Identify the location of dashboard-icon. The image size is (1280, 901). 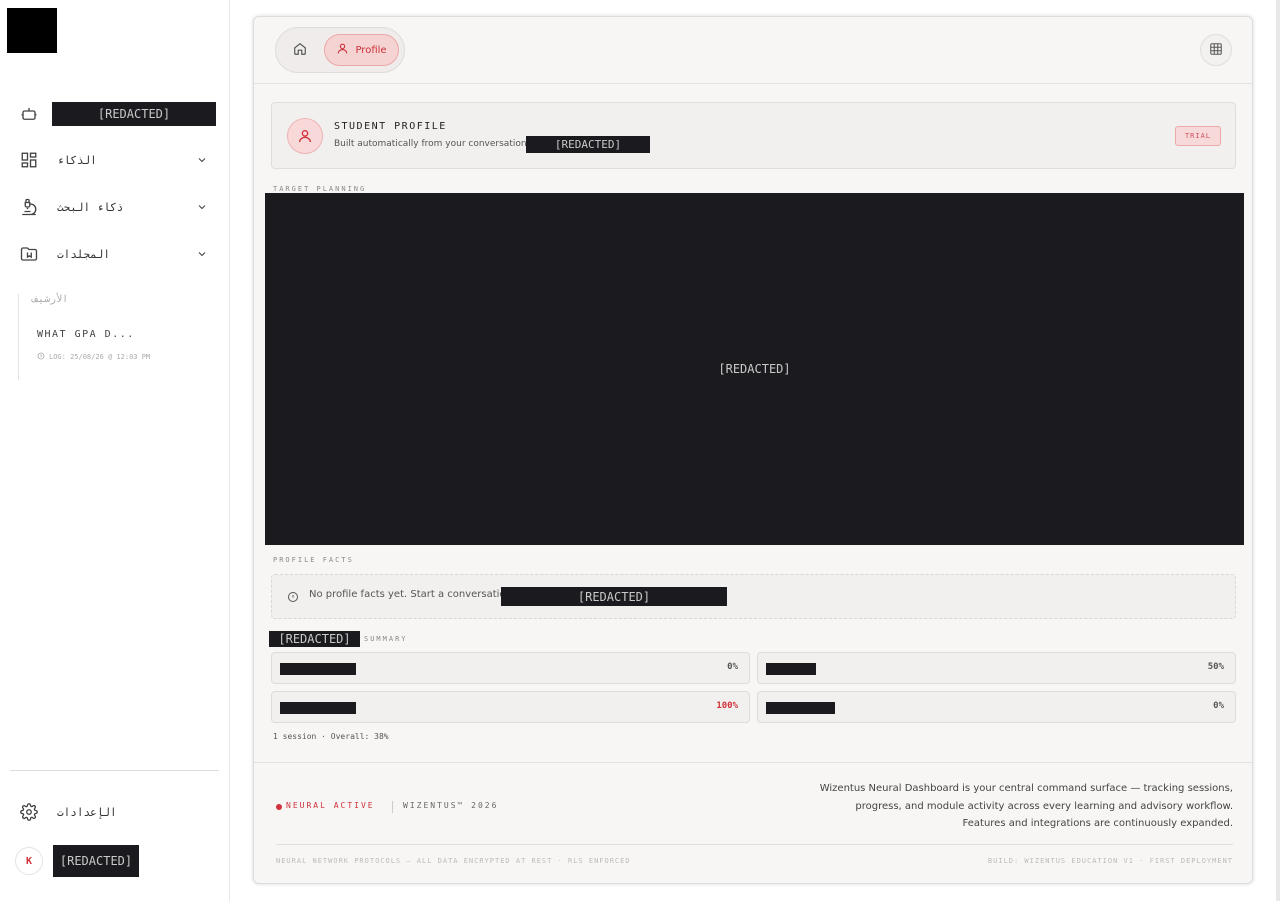
(29, 160).